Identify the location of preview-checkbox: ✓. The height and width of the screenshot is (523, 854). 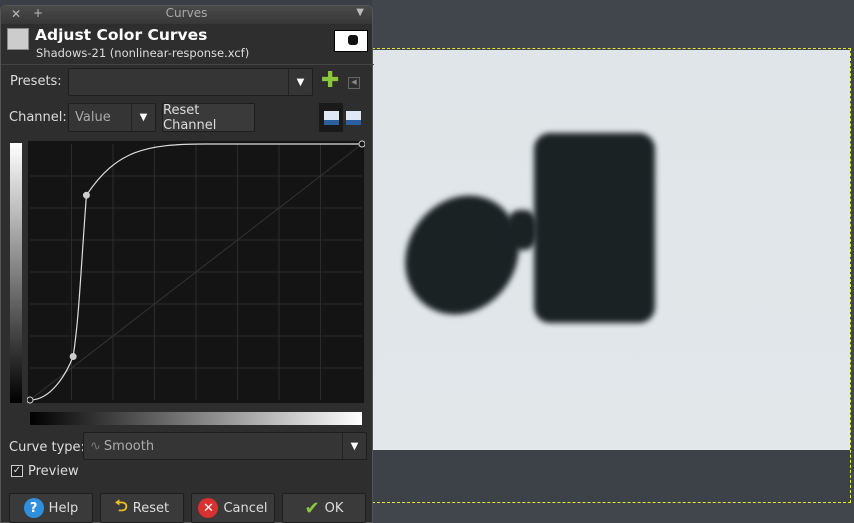
(17, 471).